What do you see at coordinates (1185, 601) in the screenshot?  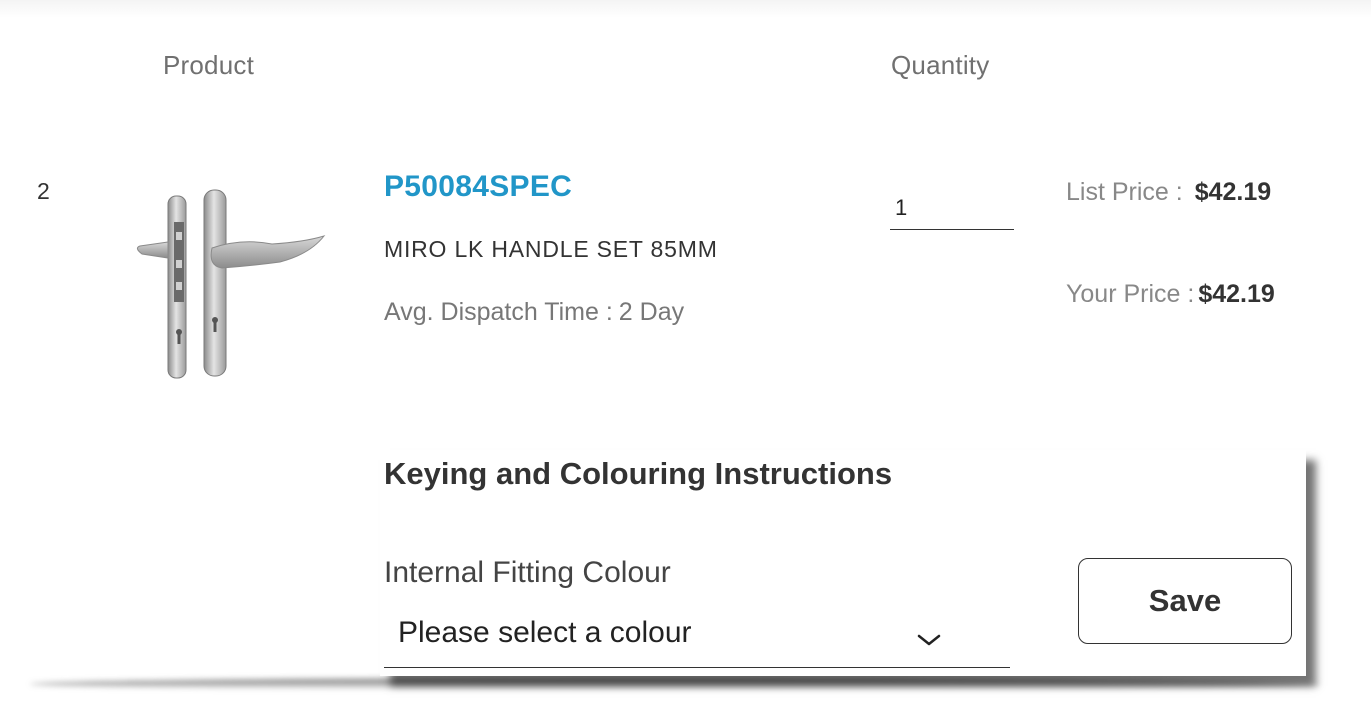 I see `save-button: Save` at bounding box center [1185, 601].